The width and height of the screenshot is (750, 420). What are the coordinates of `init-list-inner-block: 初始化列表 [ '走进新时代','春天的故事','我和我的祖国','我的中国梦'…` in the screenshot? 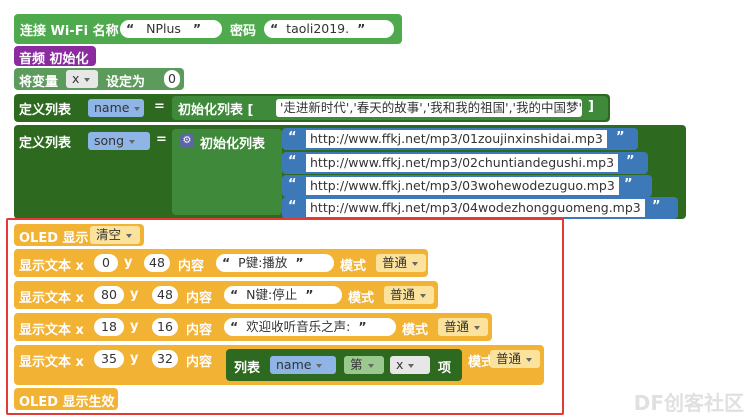 It's located at (390, 108).